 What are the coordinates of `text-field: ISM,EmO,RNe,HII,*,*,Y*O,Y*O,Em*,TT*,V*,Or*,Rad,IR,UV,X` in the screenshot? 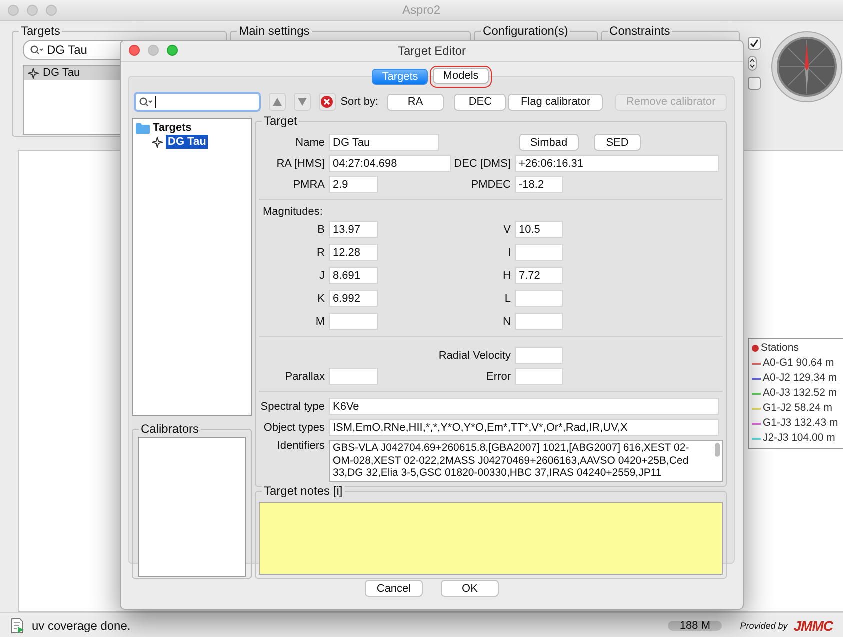 It's located at (524, 427).